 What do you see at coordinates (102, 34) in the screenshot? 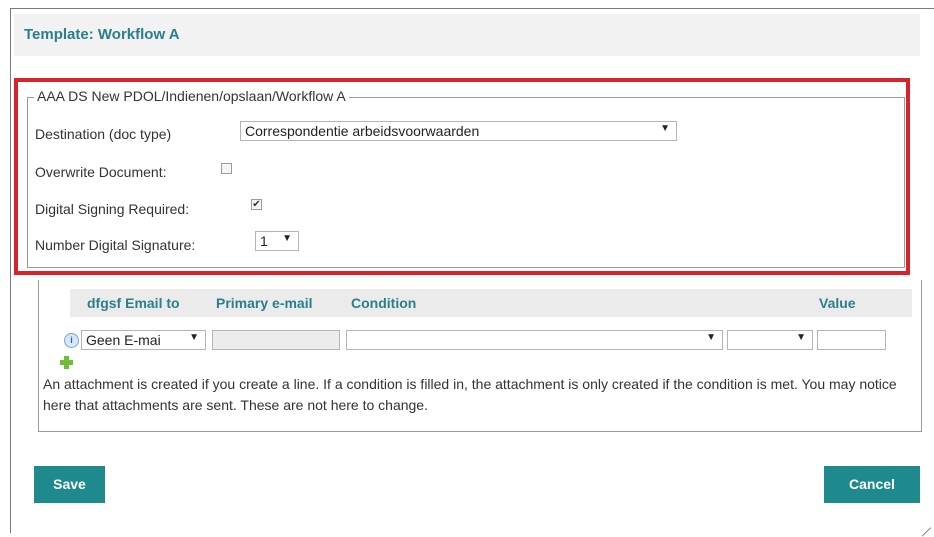
I see `dialog-title: Template: Workflow A` at bounding box center [102, 34].